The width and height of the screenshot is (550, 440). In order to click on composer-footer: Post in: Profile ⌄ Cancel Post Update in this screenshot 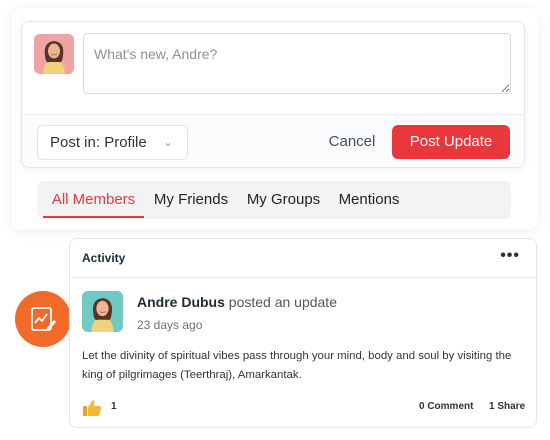, I will do `click(273, 140)`.